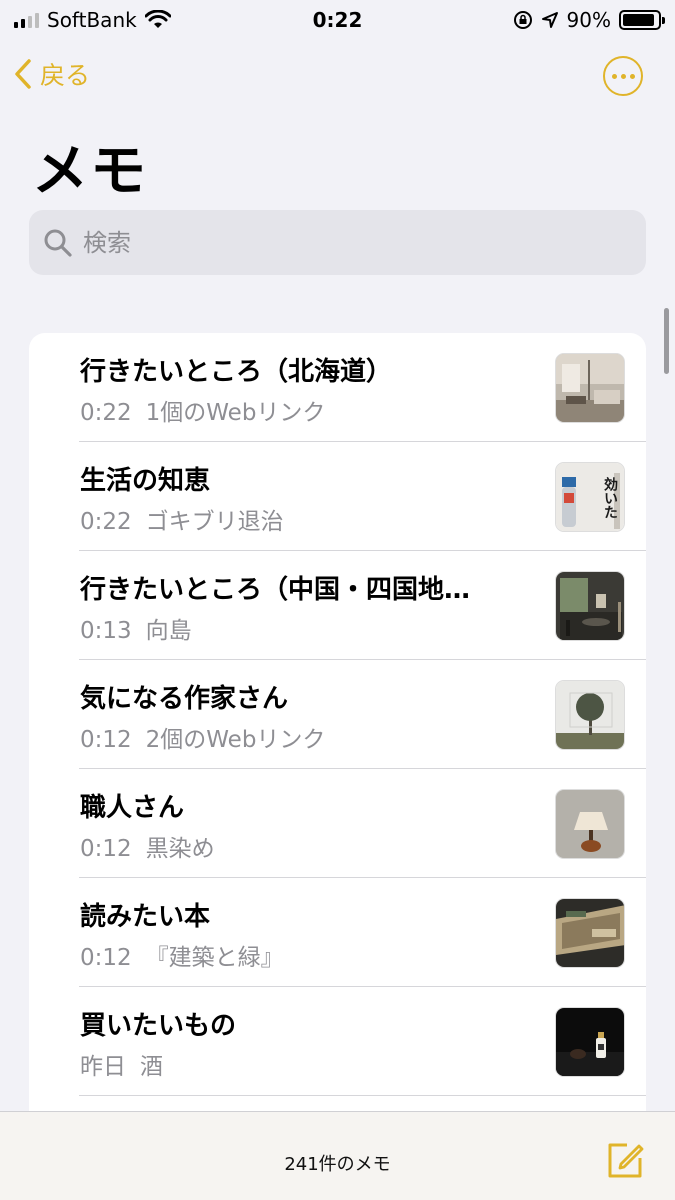 The height and width of the screenshot is (1200, 675). I want to click on note-row: 気になる作家さん 0:12 2個のWebリンク, so click(337, 714).